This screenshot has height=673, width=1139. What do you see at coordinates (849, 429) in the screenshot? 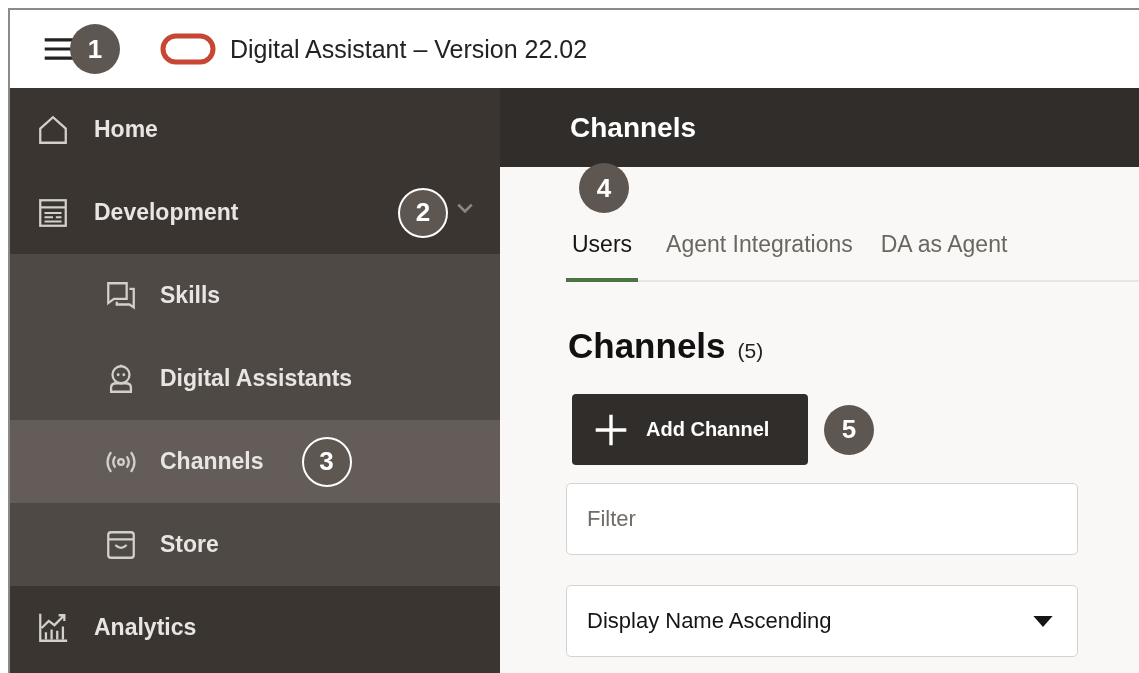
I see `callout-number: 5` at bounding box center [849, 429].